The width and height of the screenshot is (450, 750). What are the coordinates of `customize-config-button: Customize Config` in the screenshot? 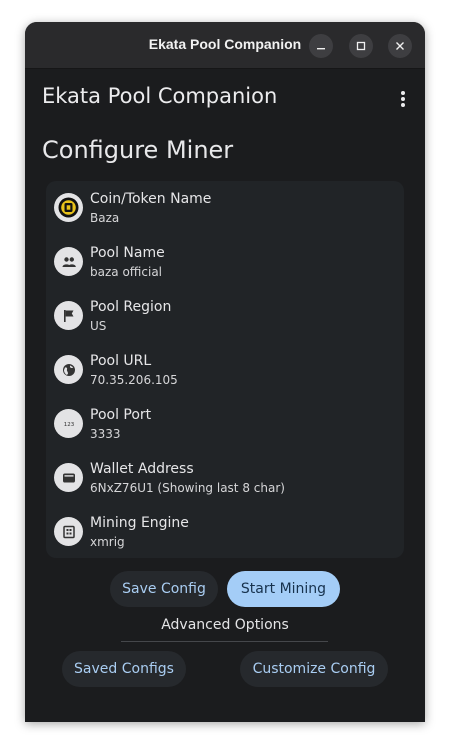 It's located at (314, 669).